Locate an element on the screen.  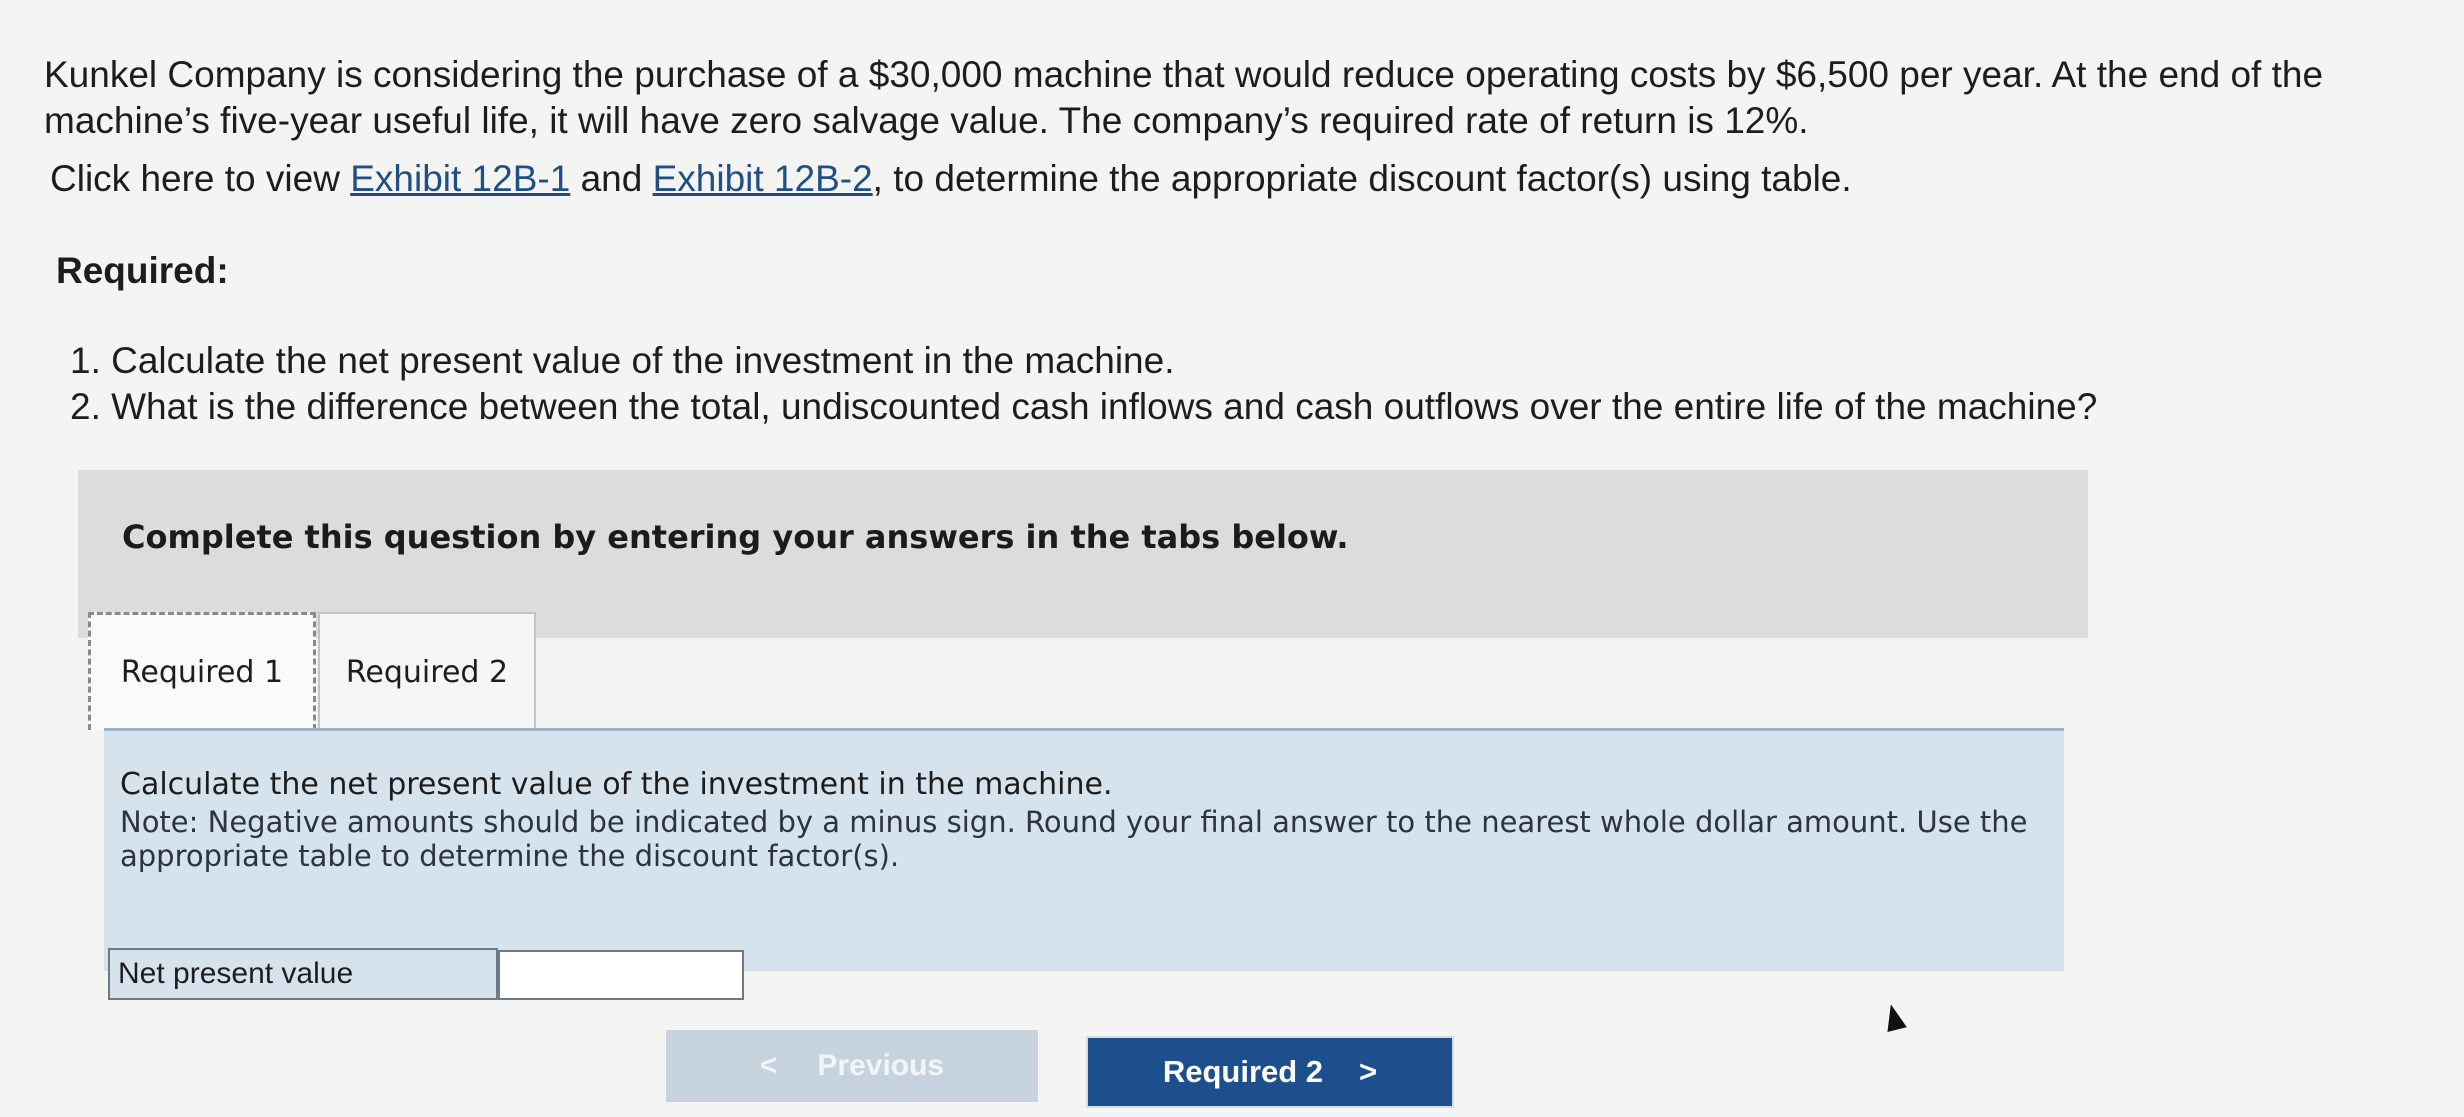
previous-label: Previous is located at coordinates (881, 1065).